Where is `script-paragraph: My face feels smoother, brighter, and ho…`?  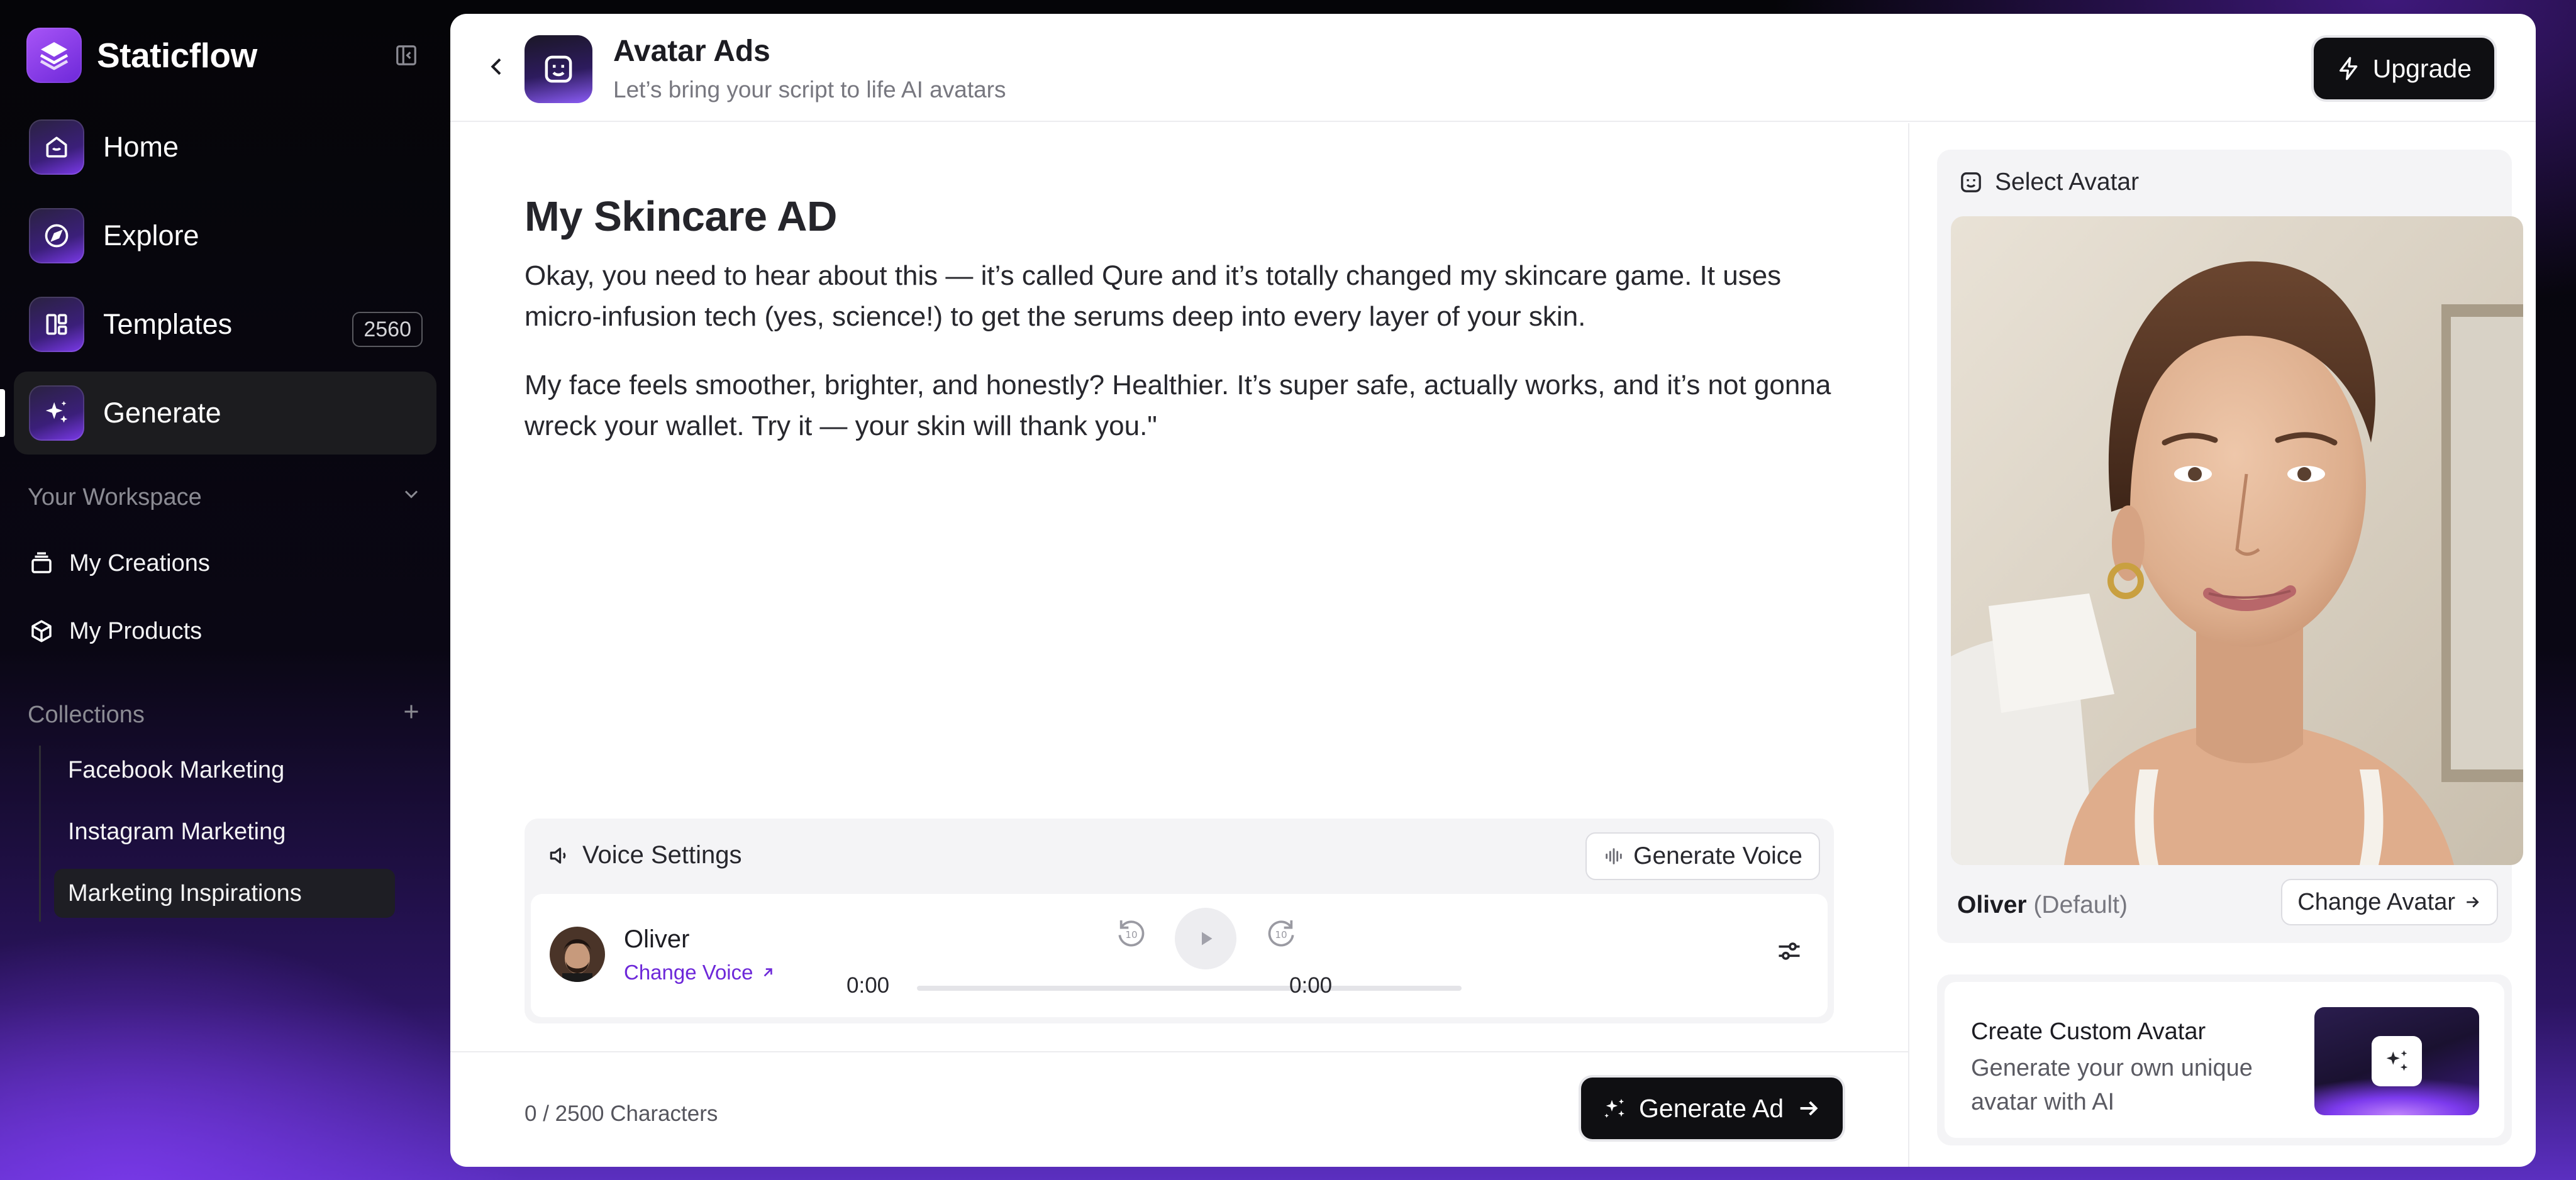
script-paragraph: My face feels smoother, brighter, and ho… is located at coordinates (1185, 405).